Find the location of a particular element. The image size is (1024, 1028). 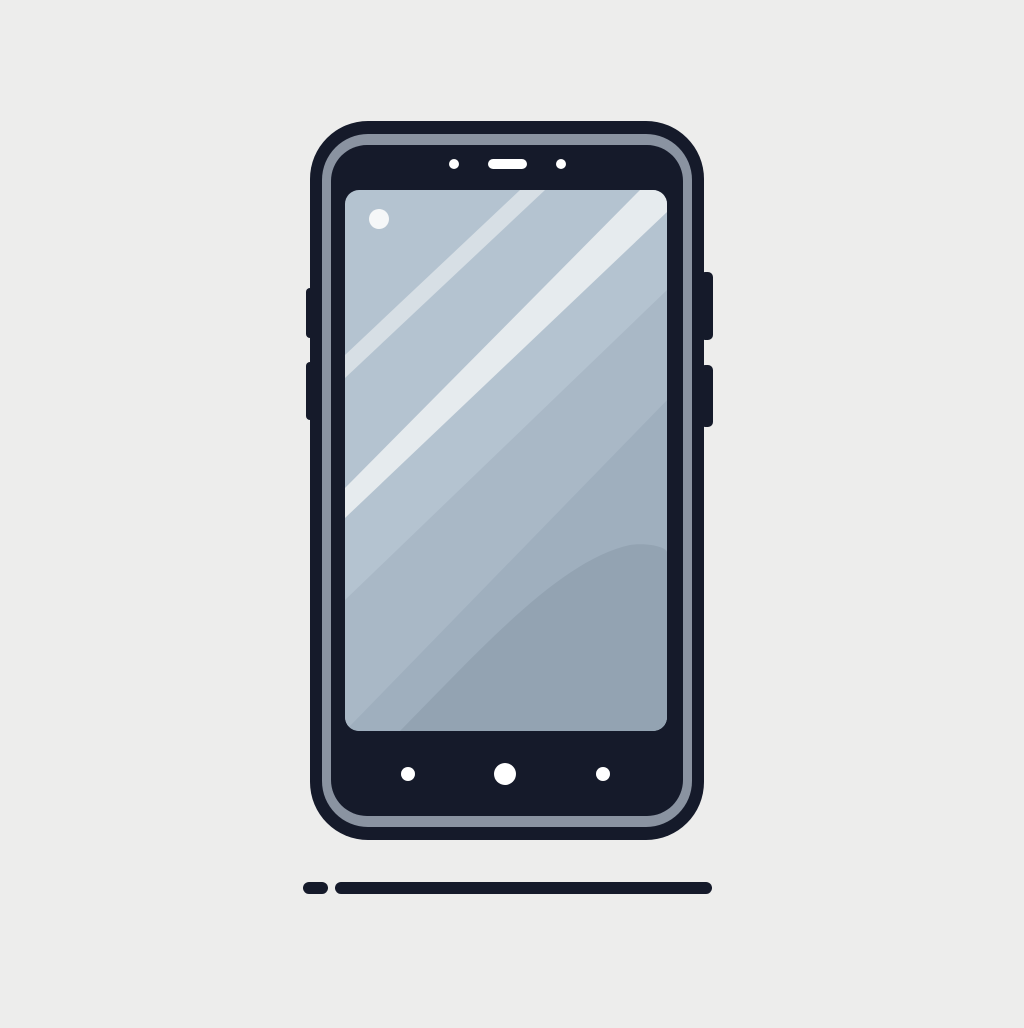

recent-apps-button-dot is located at coordinates (603, 774).